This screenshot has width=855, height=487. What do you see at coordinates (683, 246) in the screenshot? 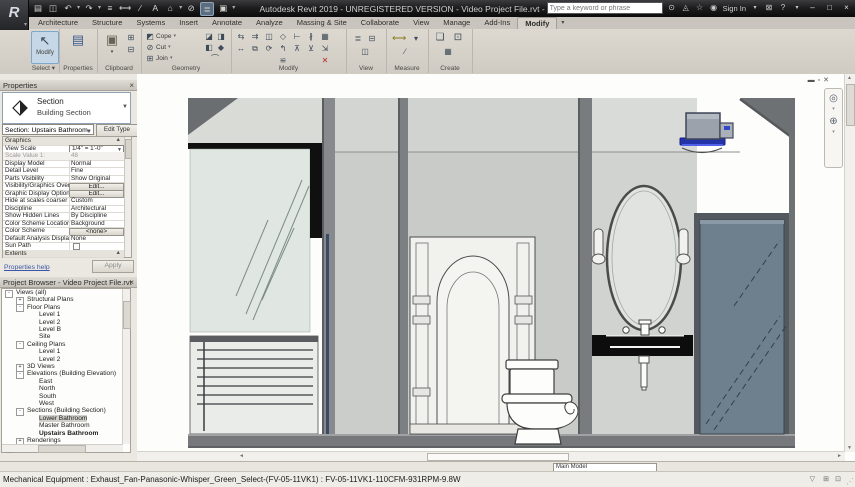
I see `wall-sconce-right` at bounding box center [683, 246].